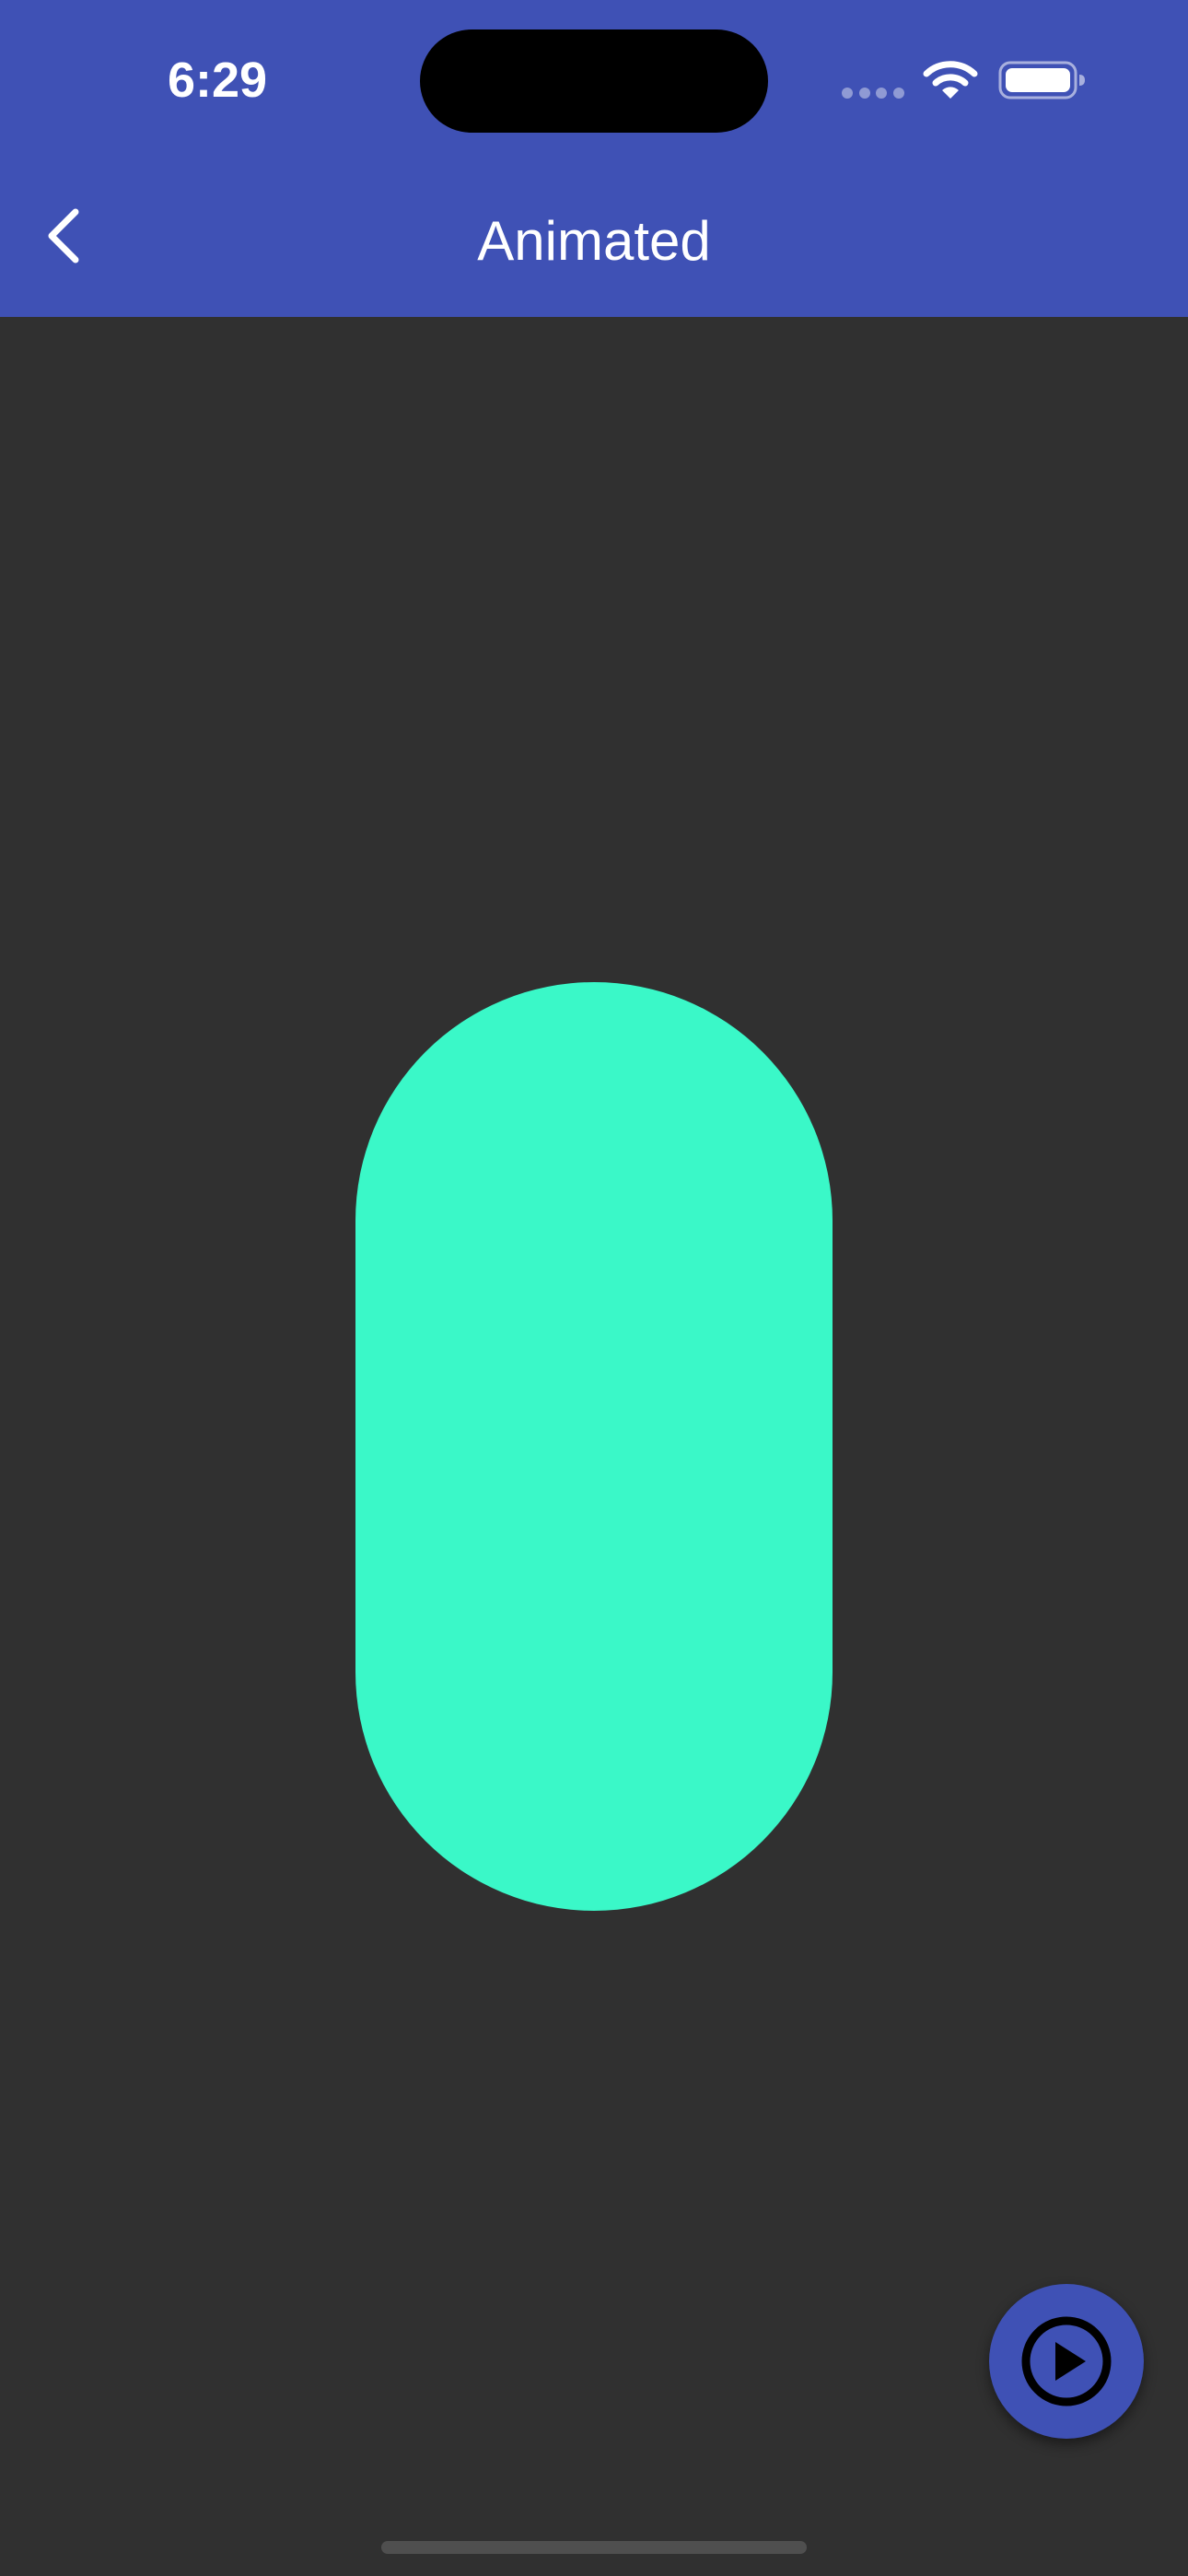 This screenshot has height=2576, width=1188. What do you see at coordinates (594, 81) in the screenshot?
I see `dynamic-island` at bounding box center [594, 81].